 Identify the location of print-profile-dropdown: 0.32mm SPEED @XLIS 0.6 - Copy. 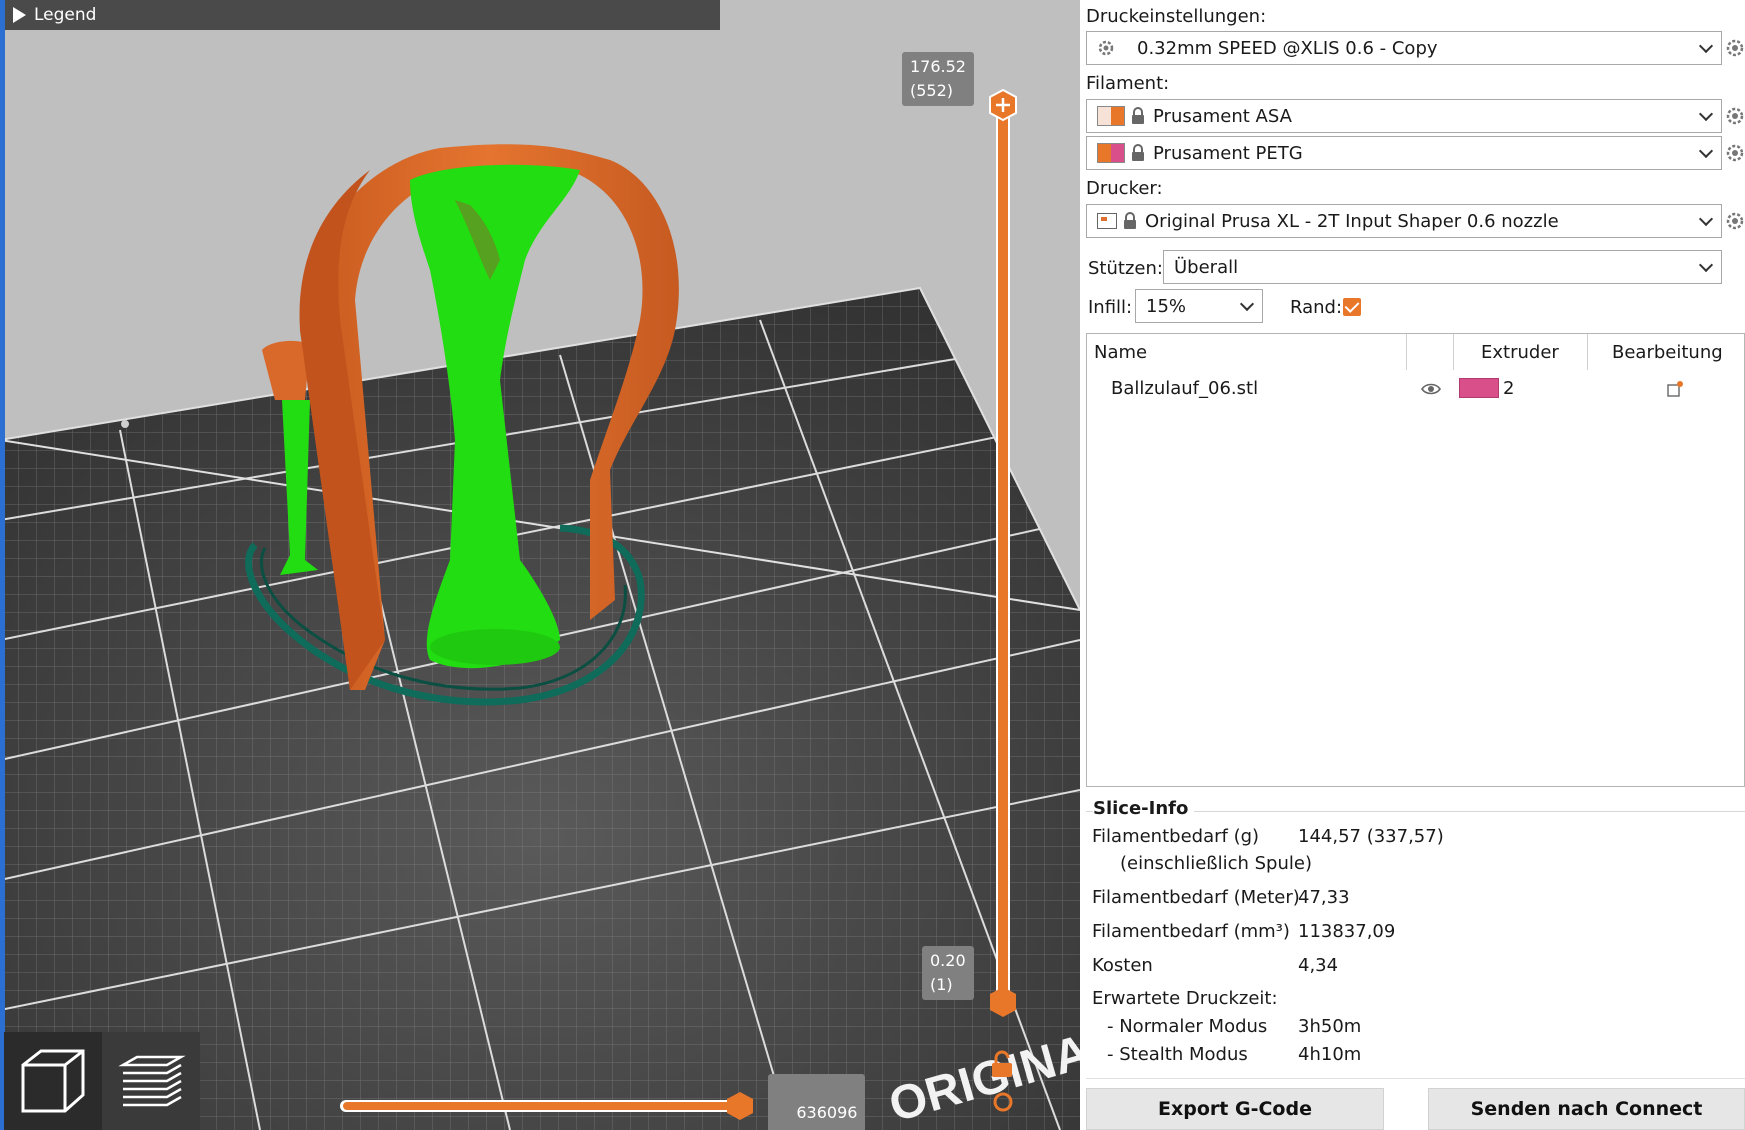
(1404, 48).